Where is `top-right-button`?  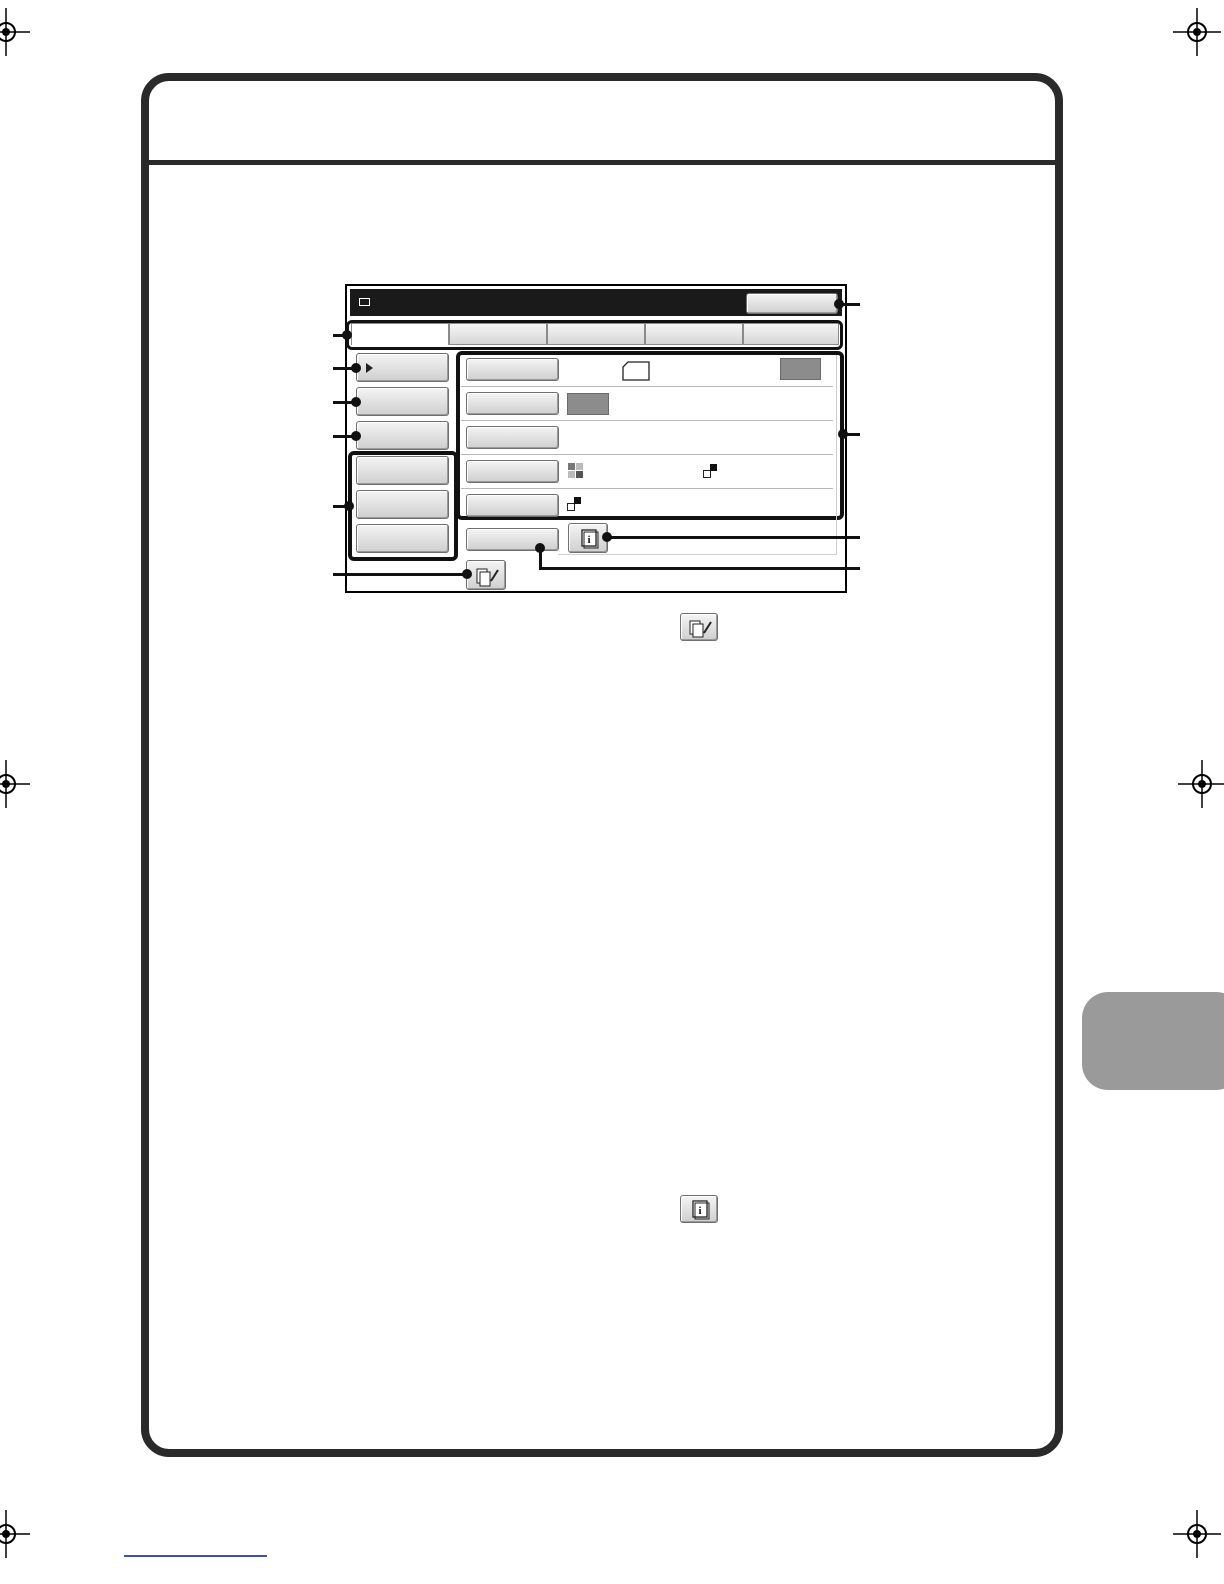
top-right-button is located at coordinates (792, 303).